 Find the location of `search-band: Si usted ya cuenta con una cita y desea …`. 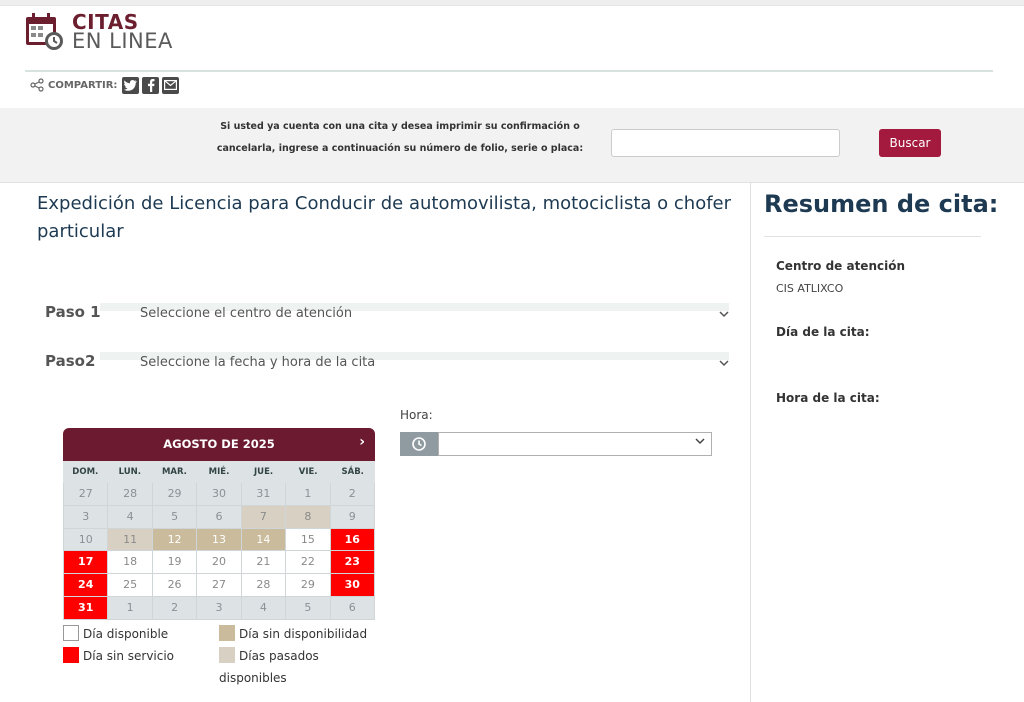

search-band: Si usted ya cuenta con una cita y desea … is located at coordinates (512, 145).